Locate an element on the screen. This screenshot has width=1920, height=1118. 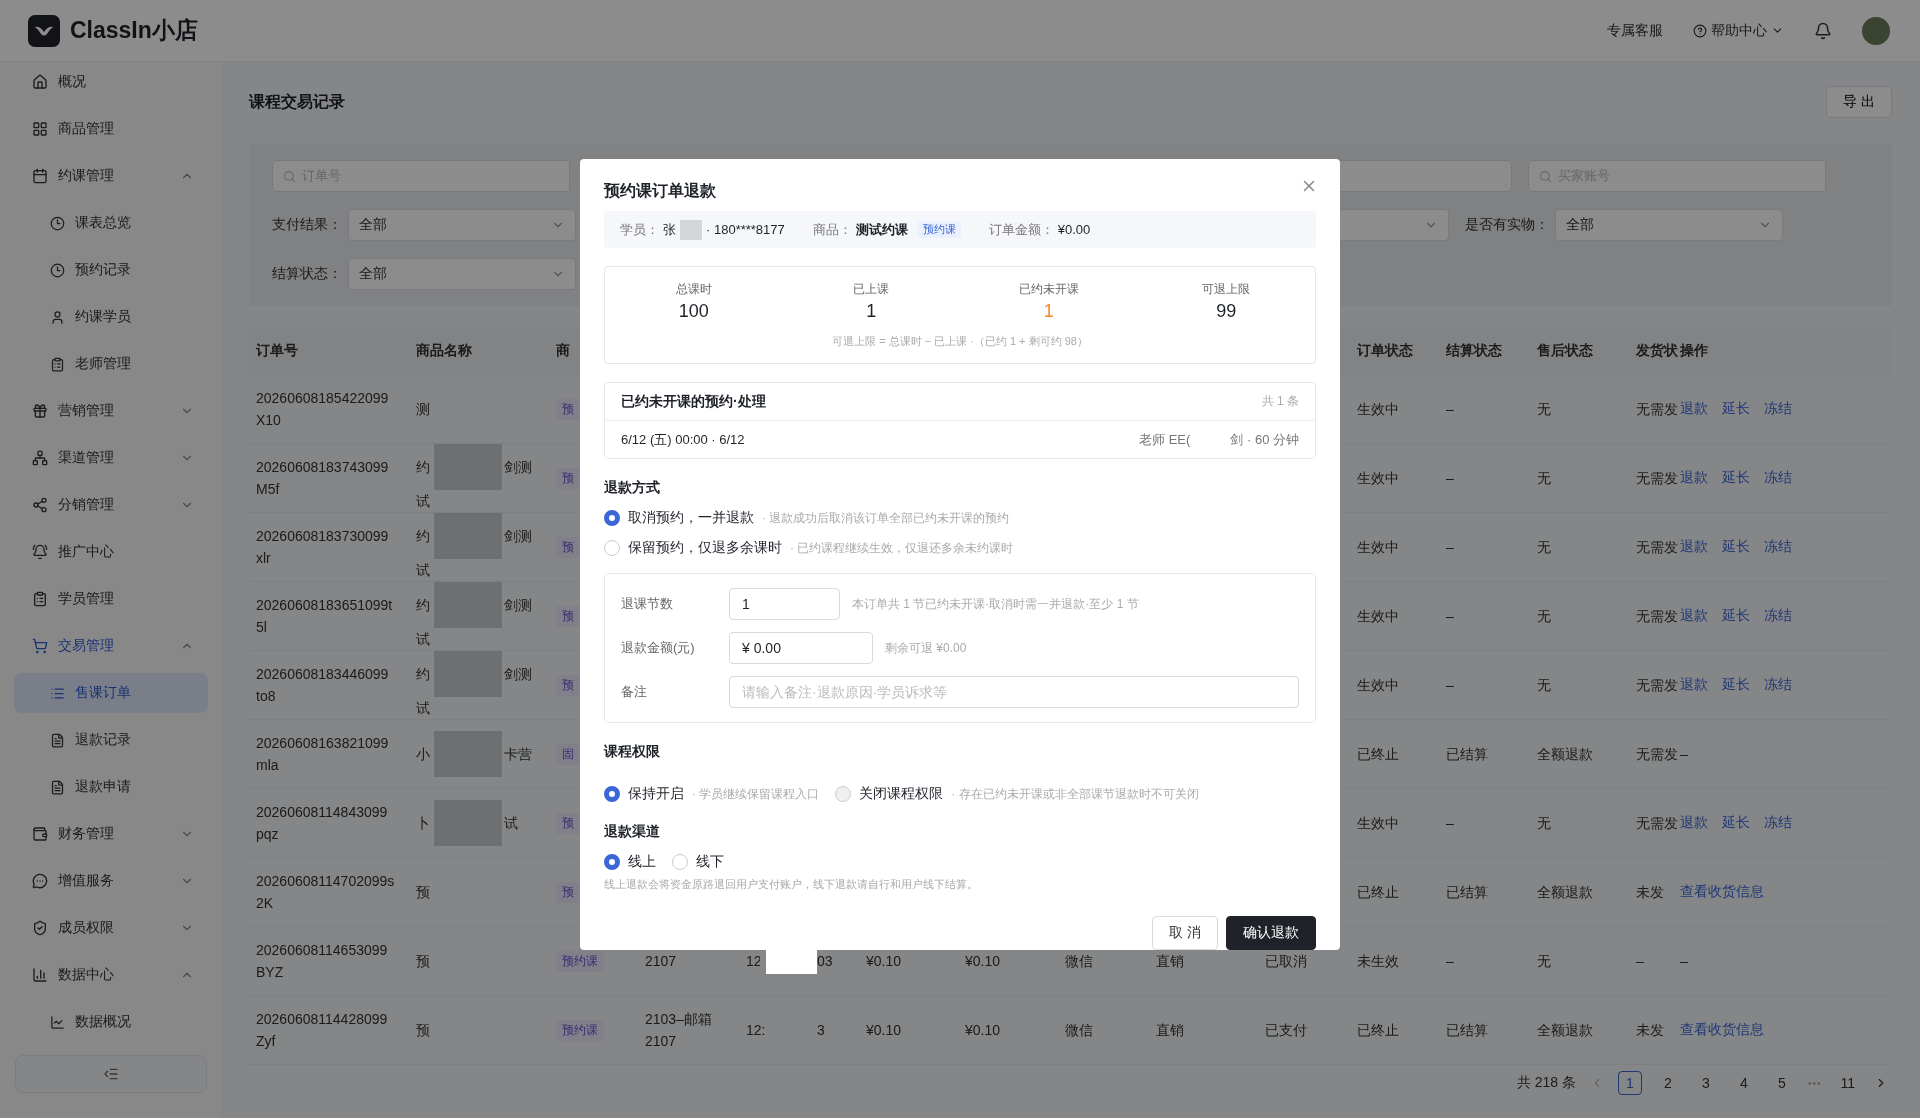
sidebar-item: 交易管理 is located at coordinates (111, 646).